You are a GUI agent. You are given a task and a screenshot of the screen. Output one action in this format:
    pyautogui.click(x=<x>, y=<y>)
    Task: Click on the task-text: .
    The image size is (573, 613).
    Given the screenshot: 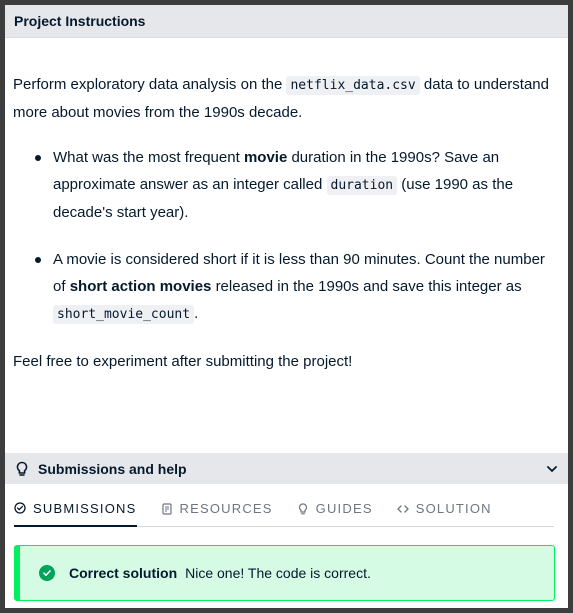 What is the action you would take?
    pyautogui.click(x=196, y=313)
    